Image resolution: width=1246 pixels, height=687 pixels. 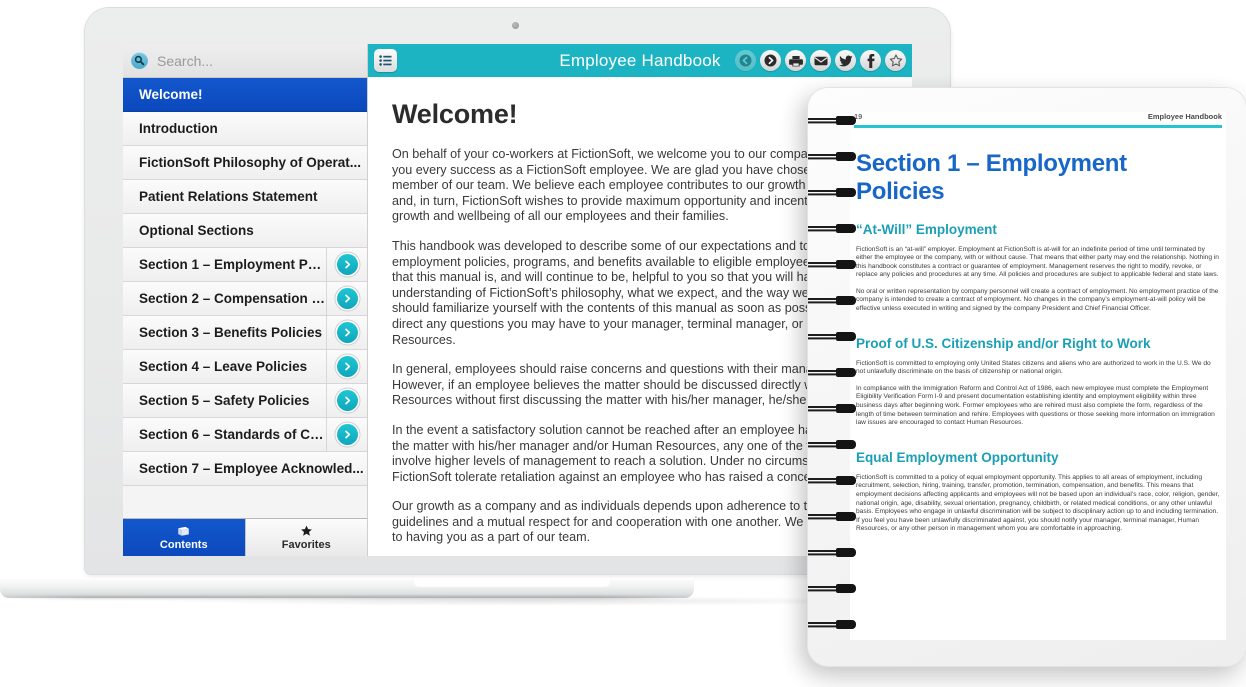 What do you see at coordinates (957, 457) in the screenshot?
I see `notebook-subheading: Equal Employment Opportunity` at bounding box center [957, 457].